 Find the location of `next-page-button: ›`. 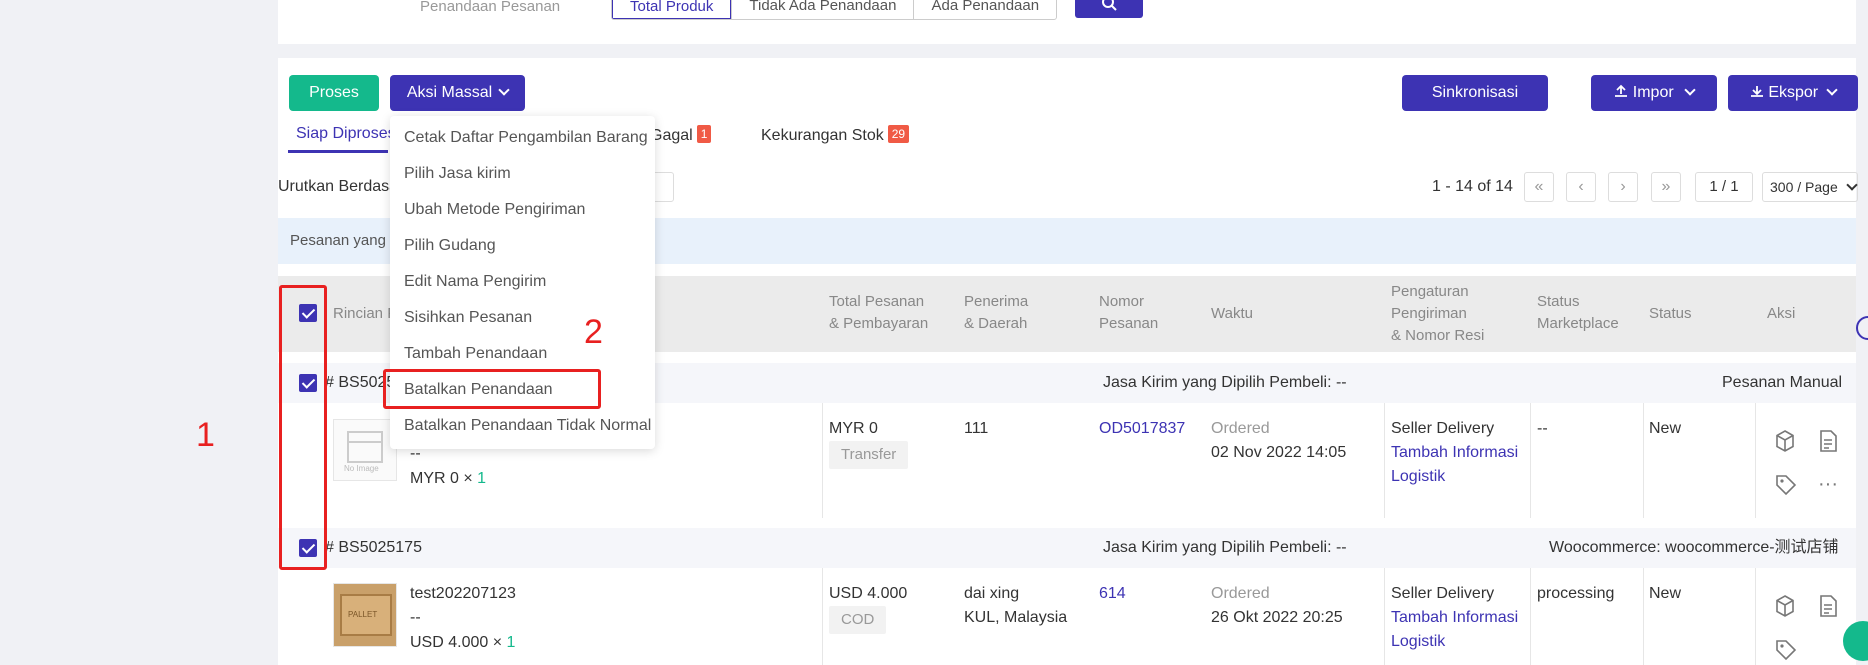

next-page-button: › is located at coordinates (1623, 187).